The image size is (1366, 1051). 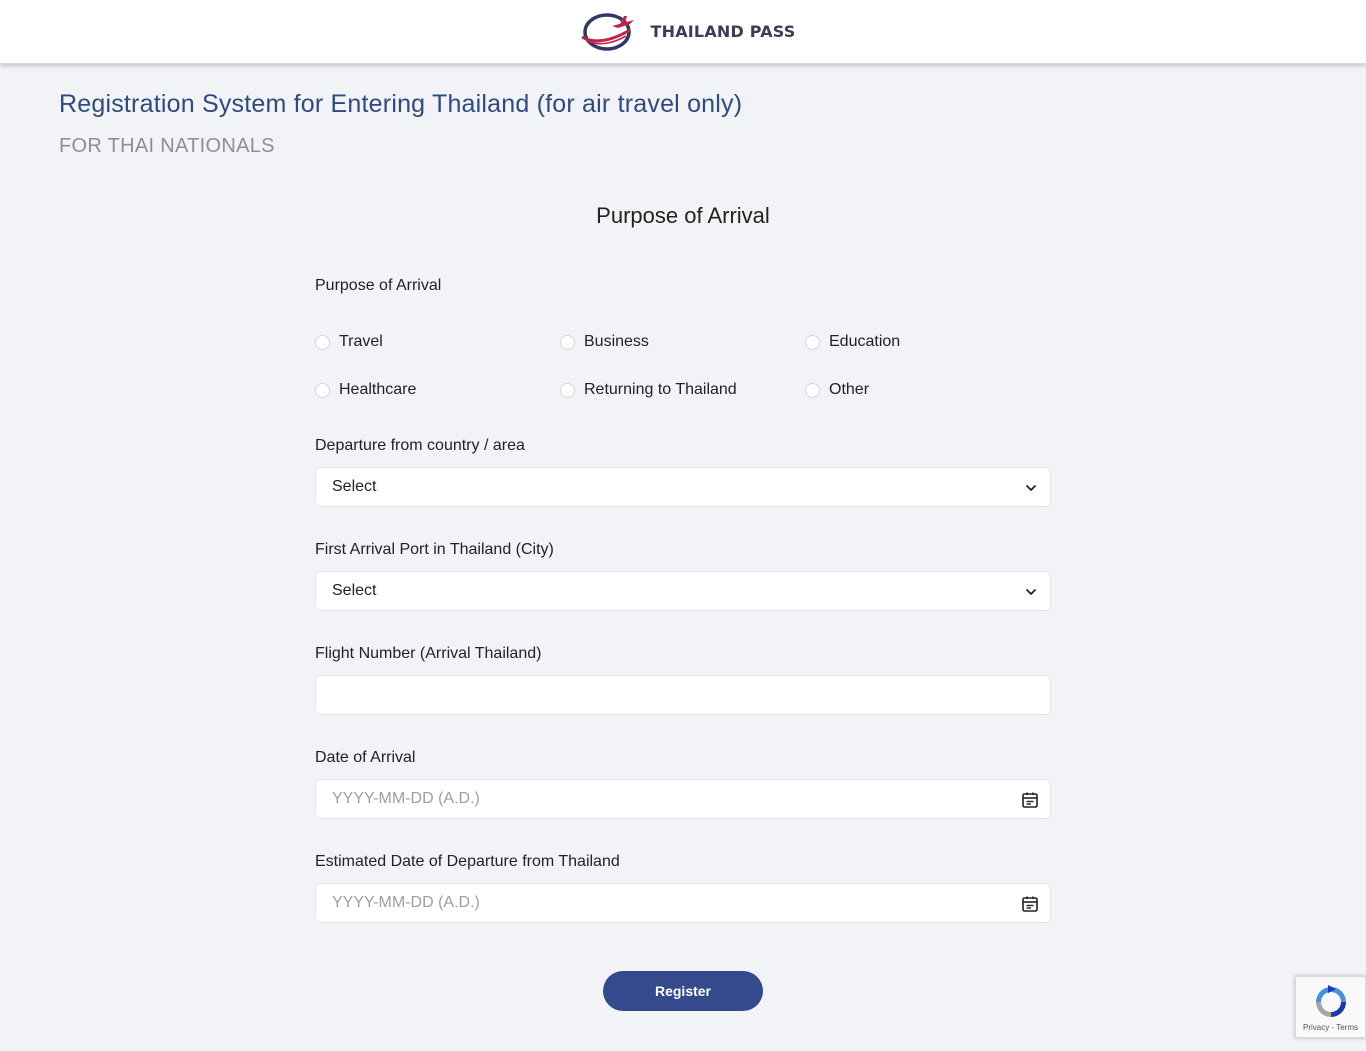 I want to click on departure-date-placeholder: YYYY-MM-DD (A.D.), so click(x=406, y=902).